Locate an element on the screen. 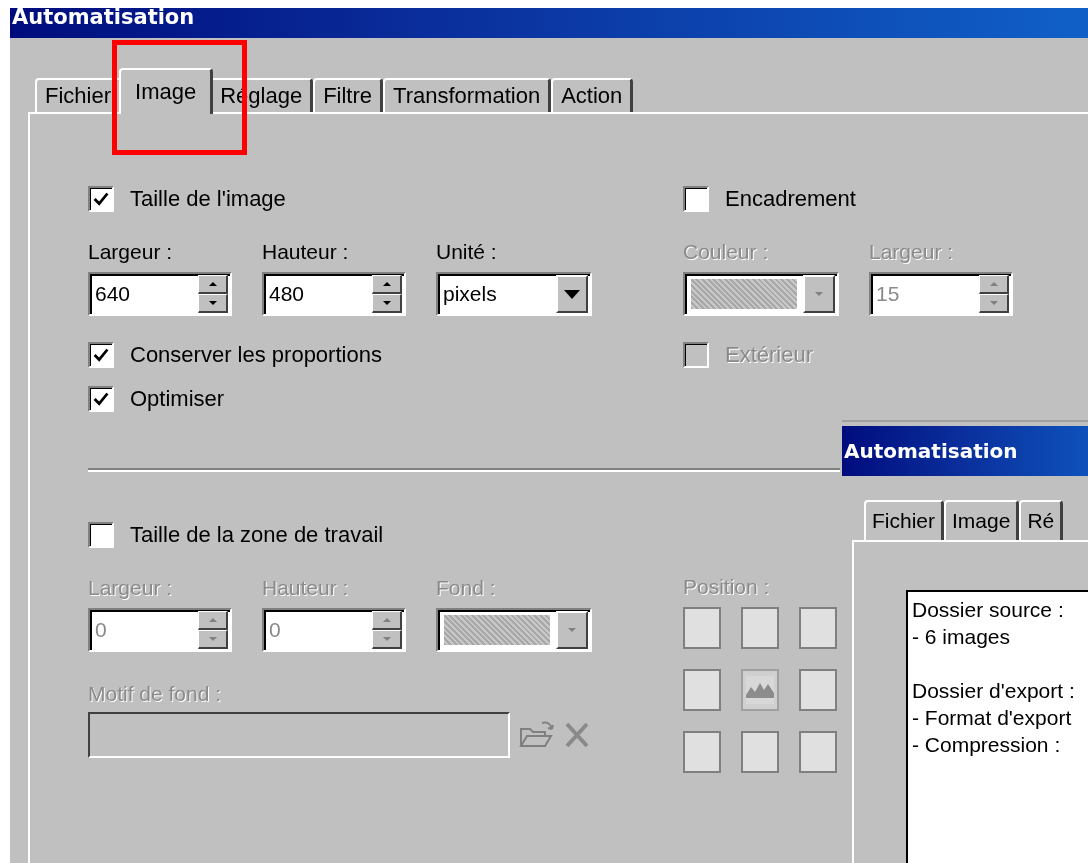  close-icon is located at coordinates (577, 735).